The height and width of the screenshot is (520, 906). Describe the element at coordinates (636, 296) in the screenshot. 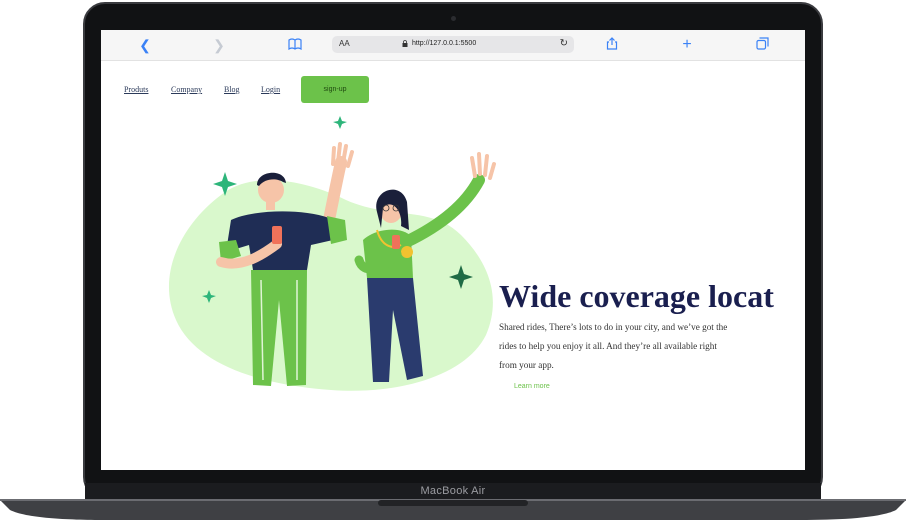

I see `hero-title: Wide coverage locat` at that location.